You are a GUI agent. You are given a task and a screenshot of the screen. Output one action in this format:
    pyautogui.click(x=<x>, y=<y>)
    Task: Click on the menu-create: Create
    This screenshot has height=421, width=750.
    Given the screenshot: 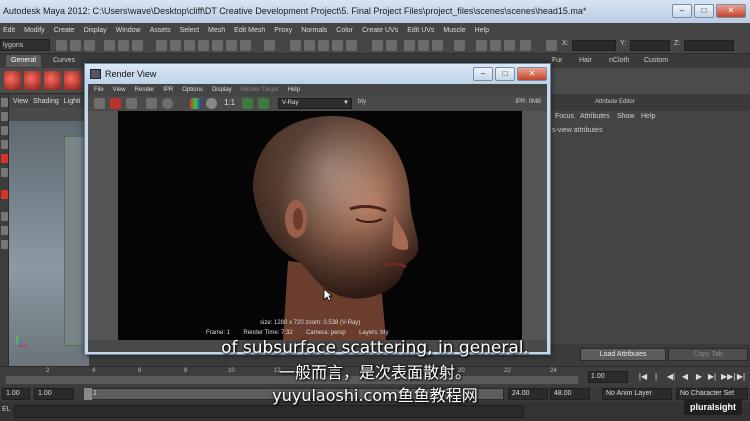 What is the action you would take?
    pyautogui.click(x=64, y=30)
    